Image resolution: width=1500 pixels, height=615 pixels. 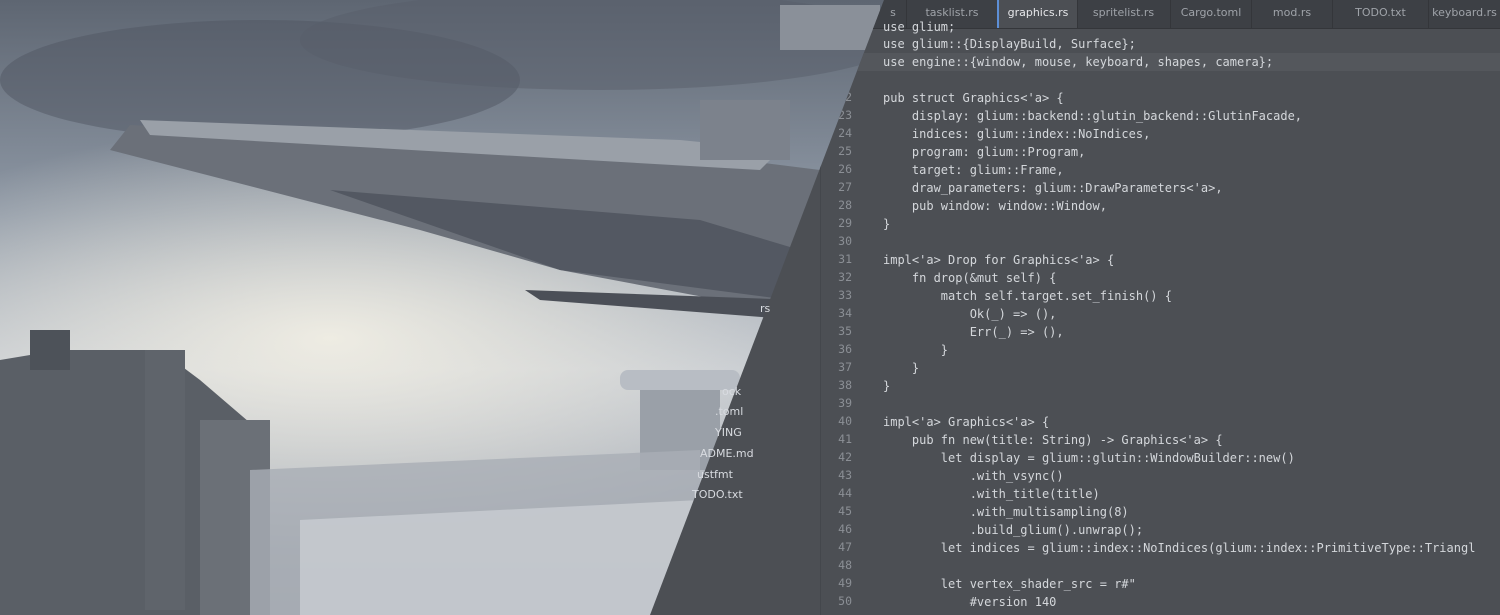 What do you see at coordinates (845, 421) in the screenshot?
I see `line-number: 40` at bounding box center [845, 421].